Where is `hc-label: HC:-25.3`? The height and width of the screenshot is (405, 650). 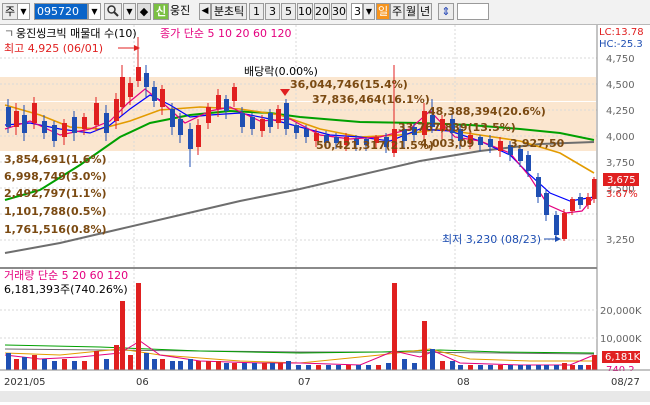
hc-label: HC:-25.3 is located at coordinates (621, 44).